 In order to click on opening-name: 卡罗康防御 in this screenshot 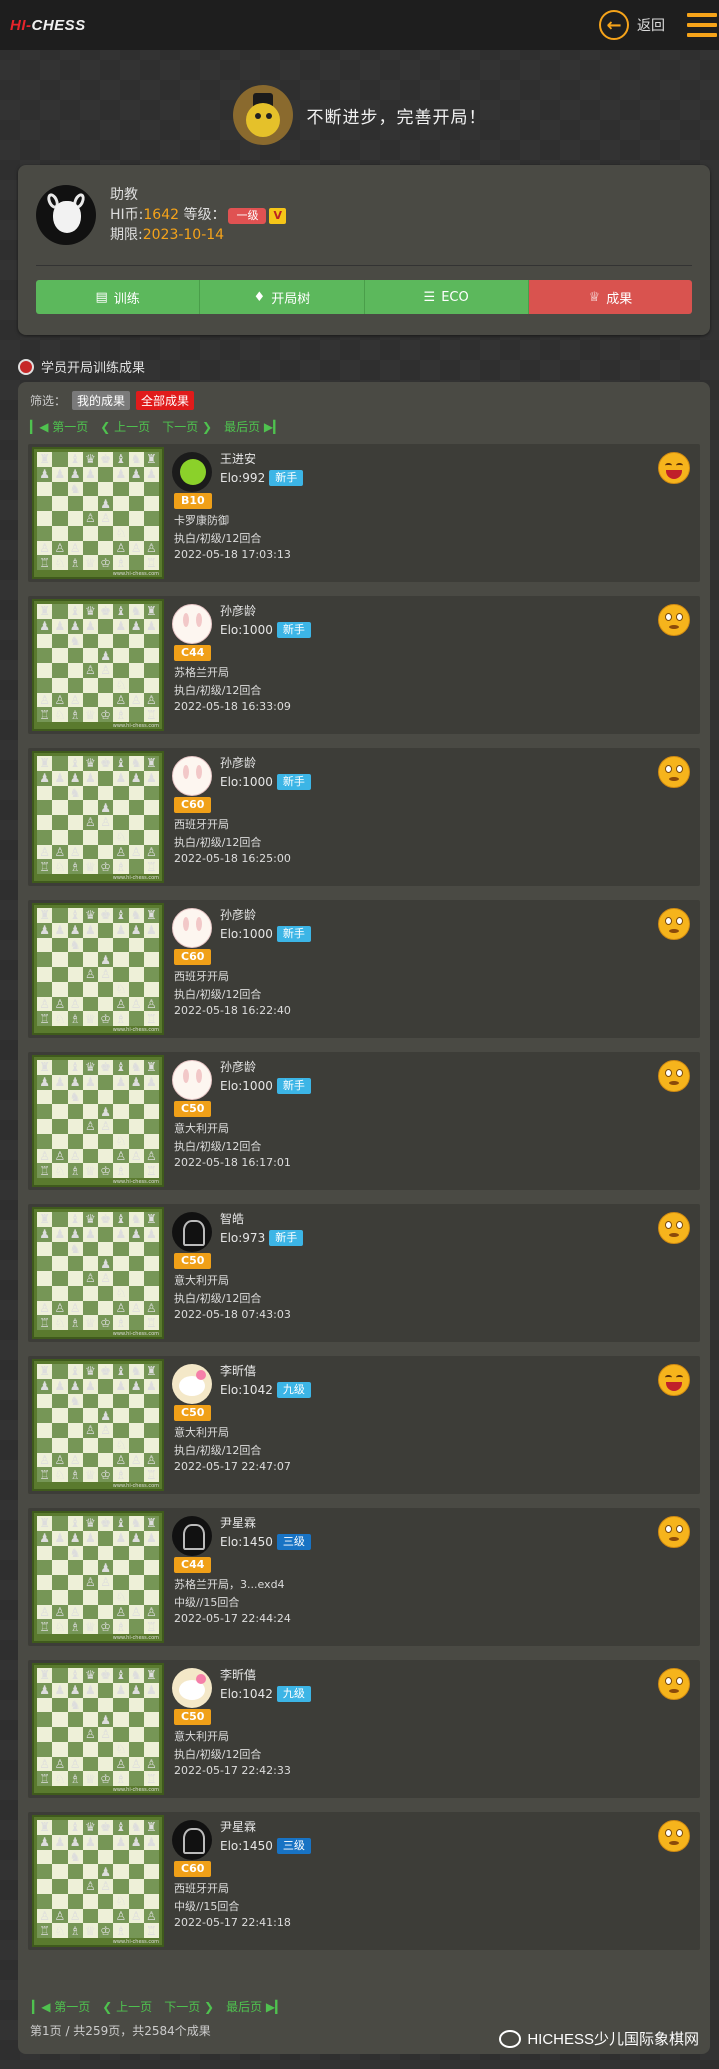, I will do `click(201, 520)`.